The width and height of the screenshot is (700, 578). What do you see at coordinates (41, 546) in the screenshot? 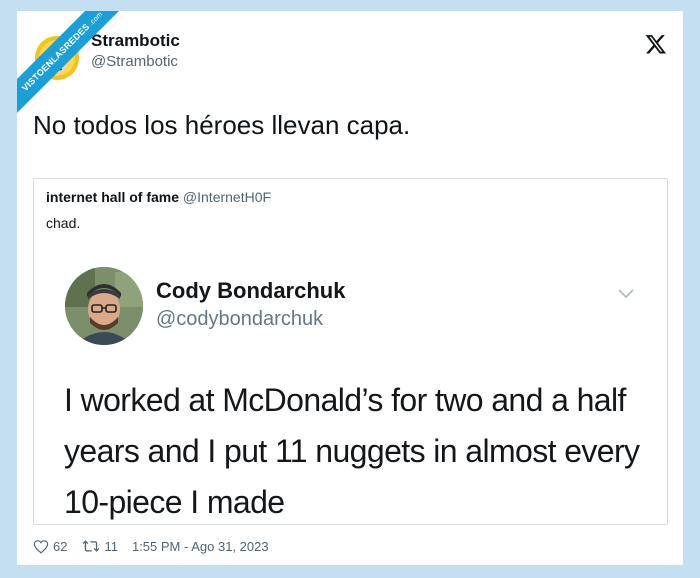
I see `heart-icon` at bounding box center [41, 546].